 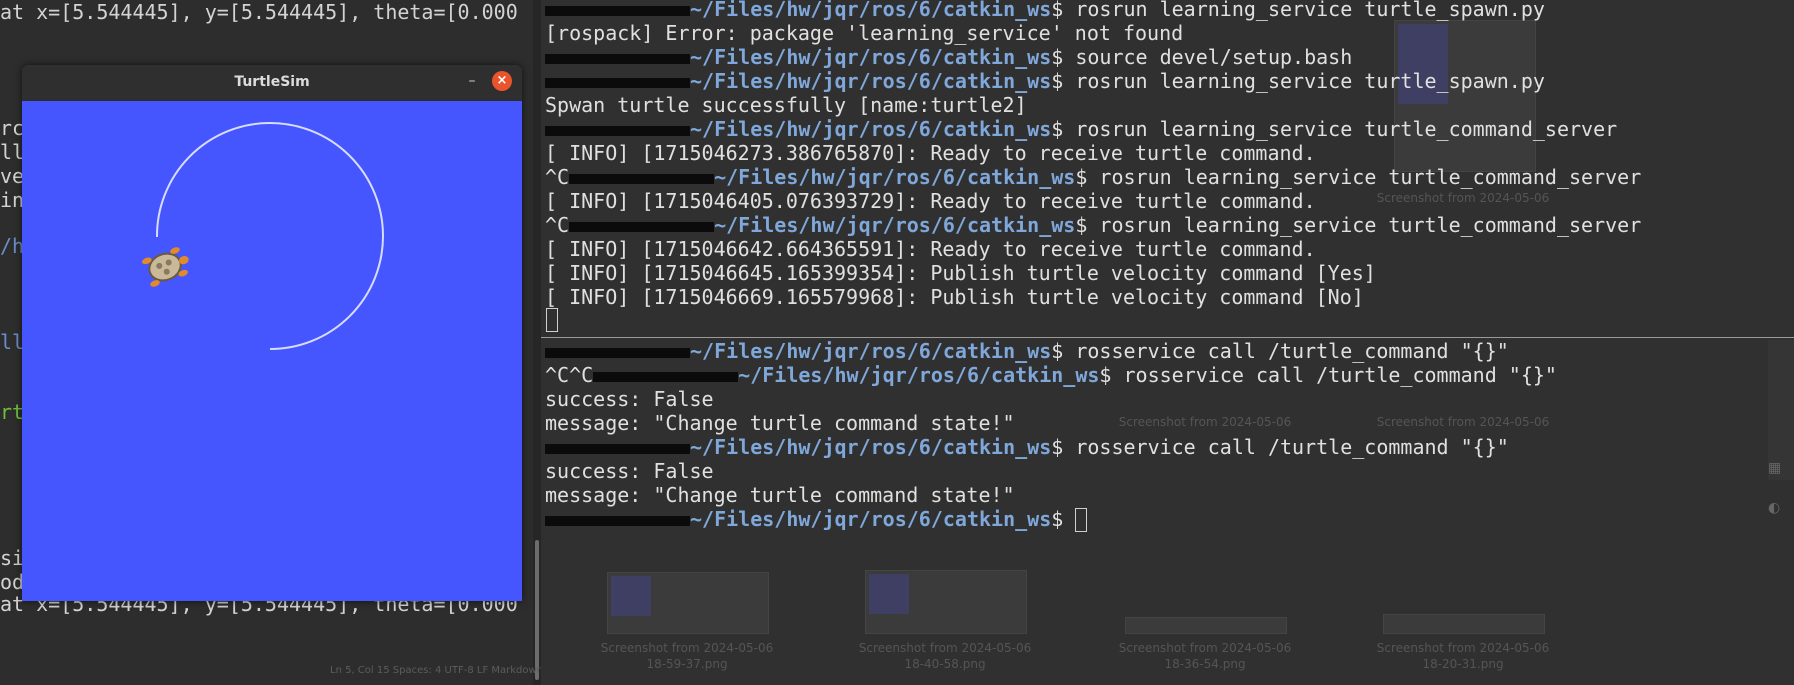 What do you see at coordinates (687, 664) in the screenshot?
I see `file-sub: 18-59-37.png` at bounding box center [687, 664].